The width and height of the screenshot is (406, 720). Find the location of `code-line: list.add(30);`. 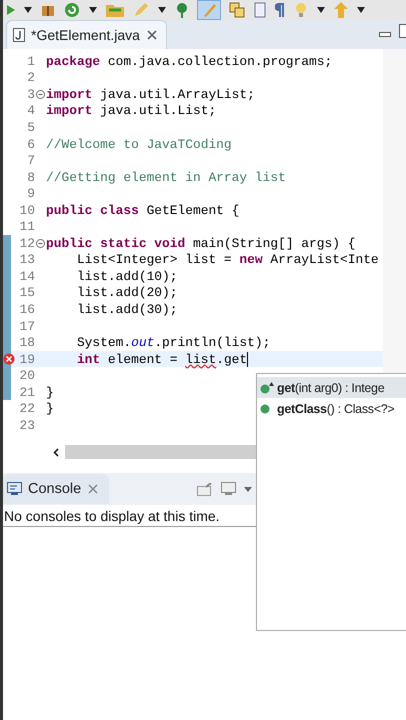

code-line: list.add(30); is located at coordinates (127, 309).